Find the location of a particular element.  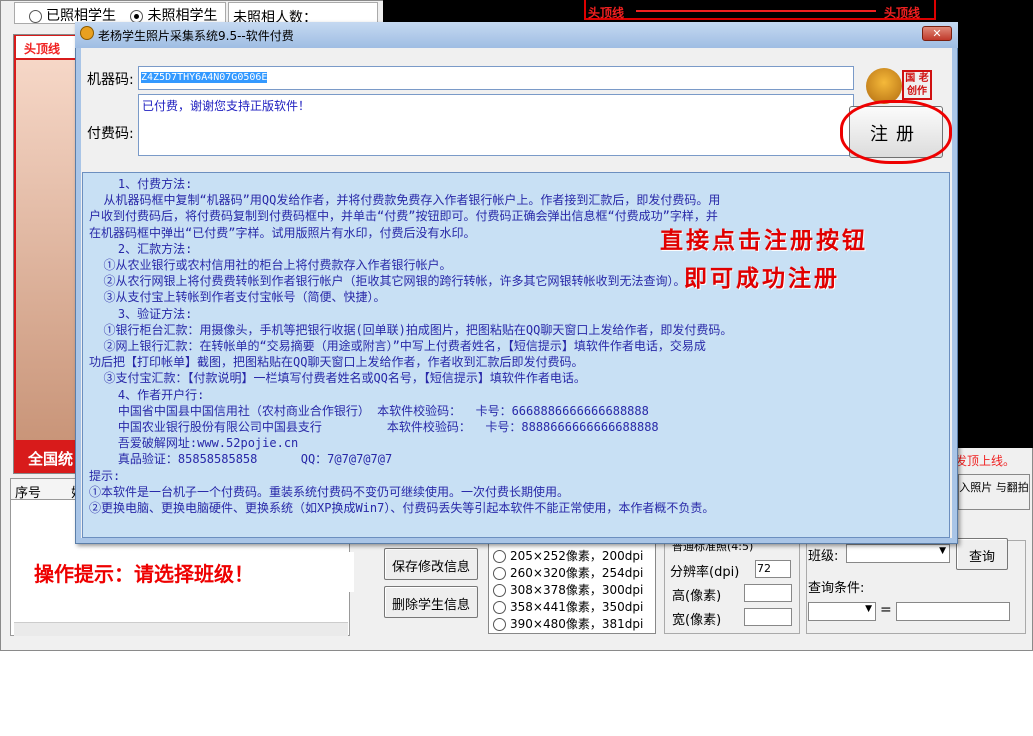

headline-note: 发顶上线。 is located at coordinates (985, 461).